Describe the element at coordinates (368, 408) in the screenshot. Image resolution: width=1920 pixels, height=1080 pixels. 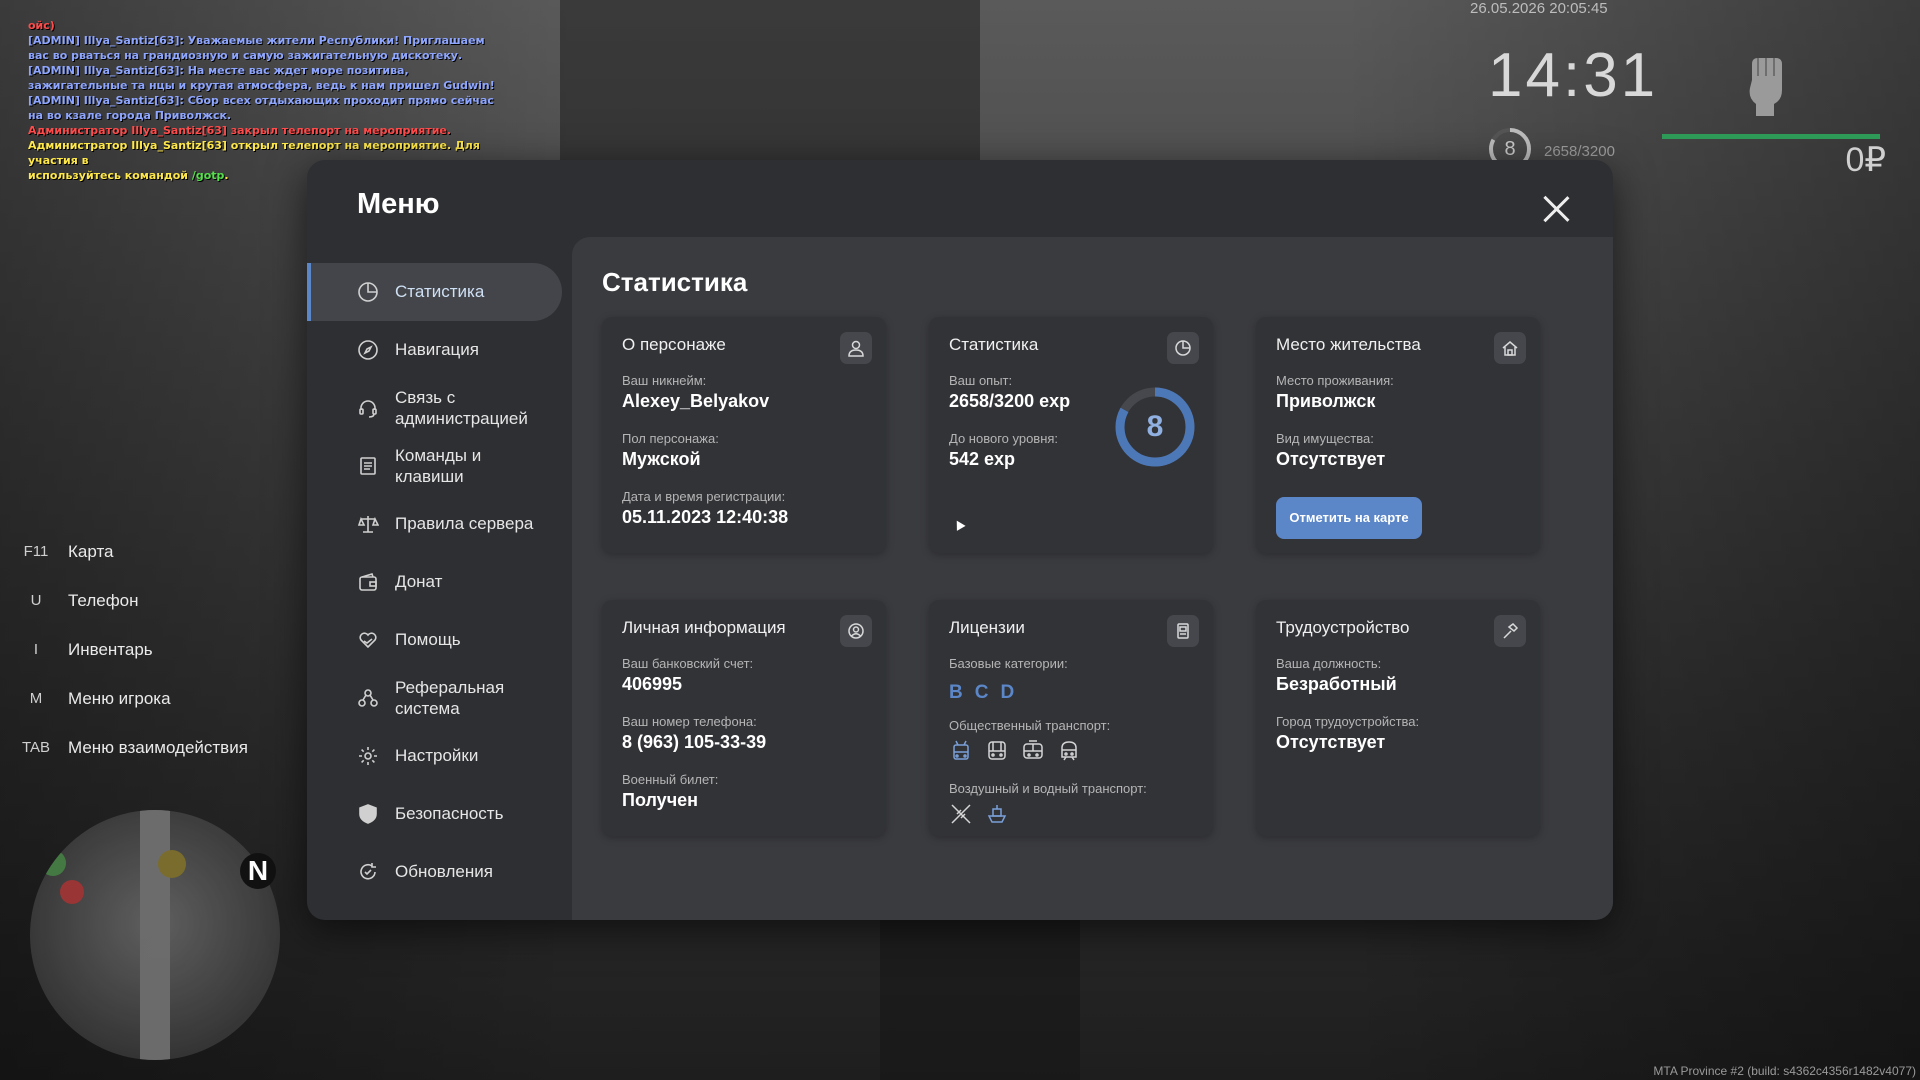
I see `headset-icon` at that location.